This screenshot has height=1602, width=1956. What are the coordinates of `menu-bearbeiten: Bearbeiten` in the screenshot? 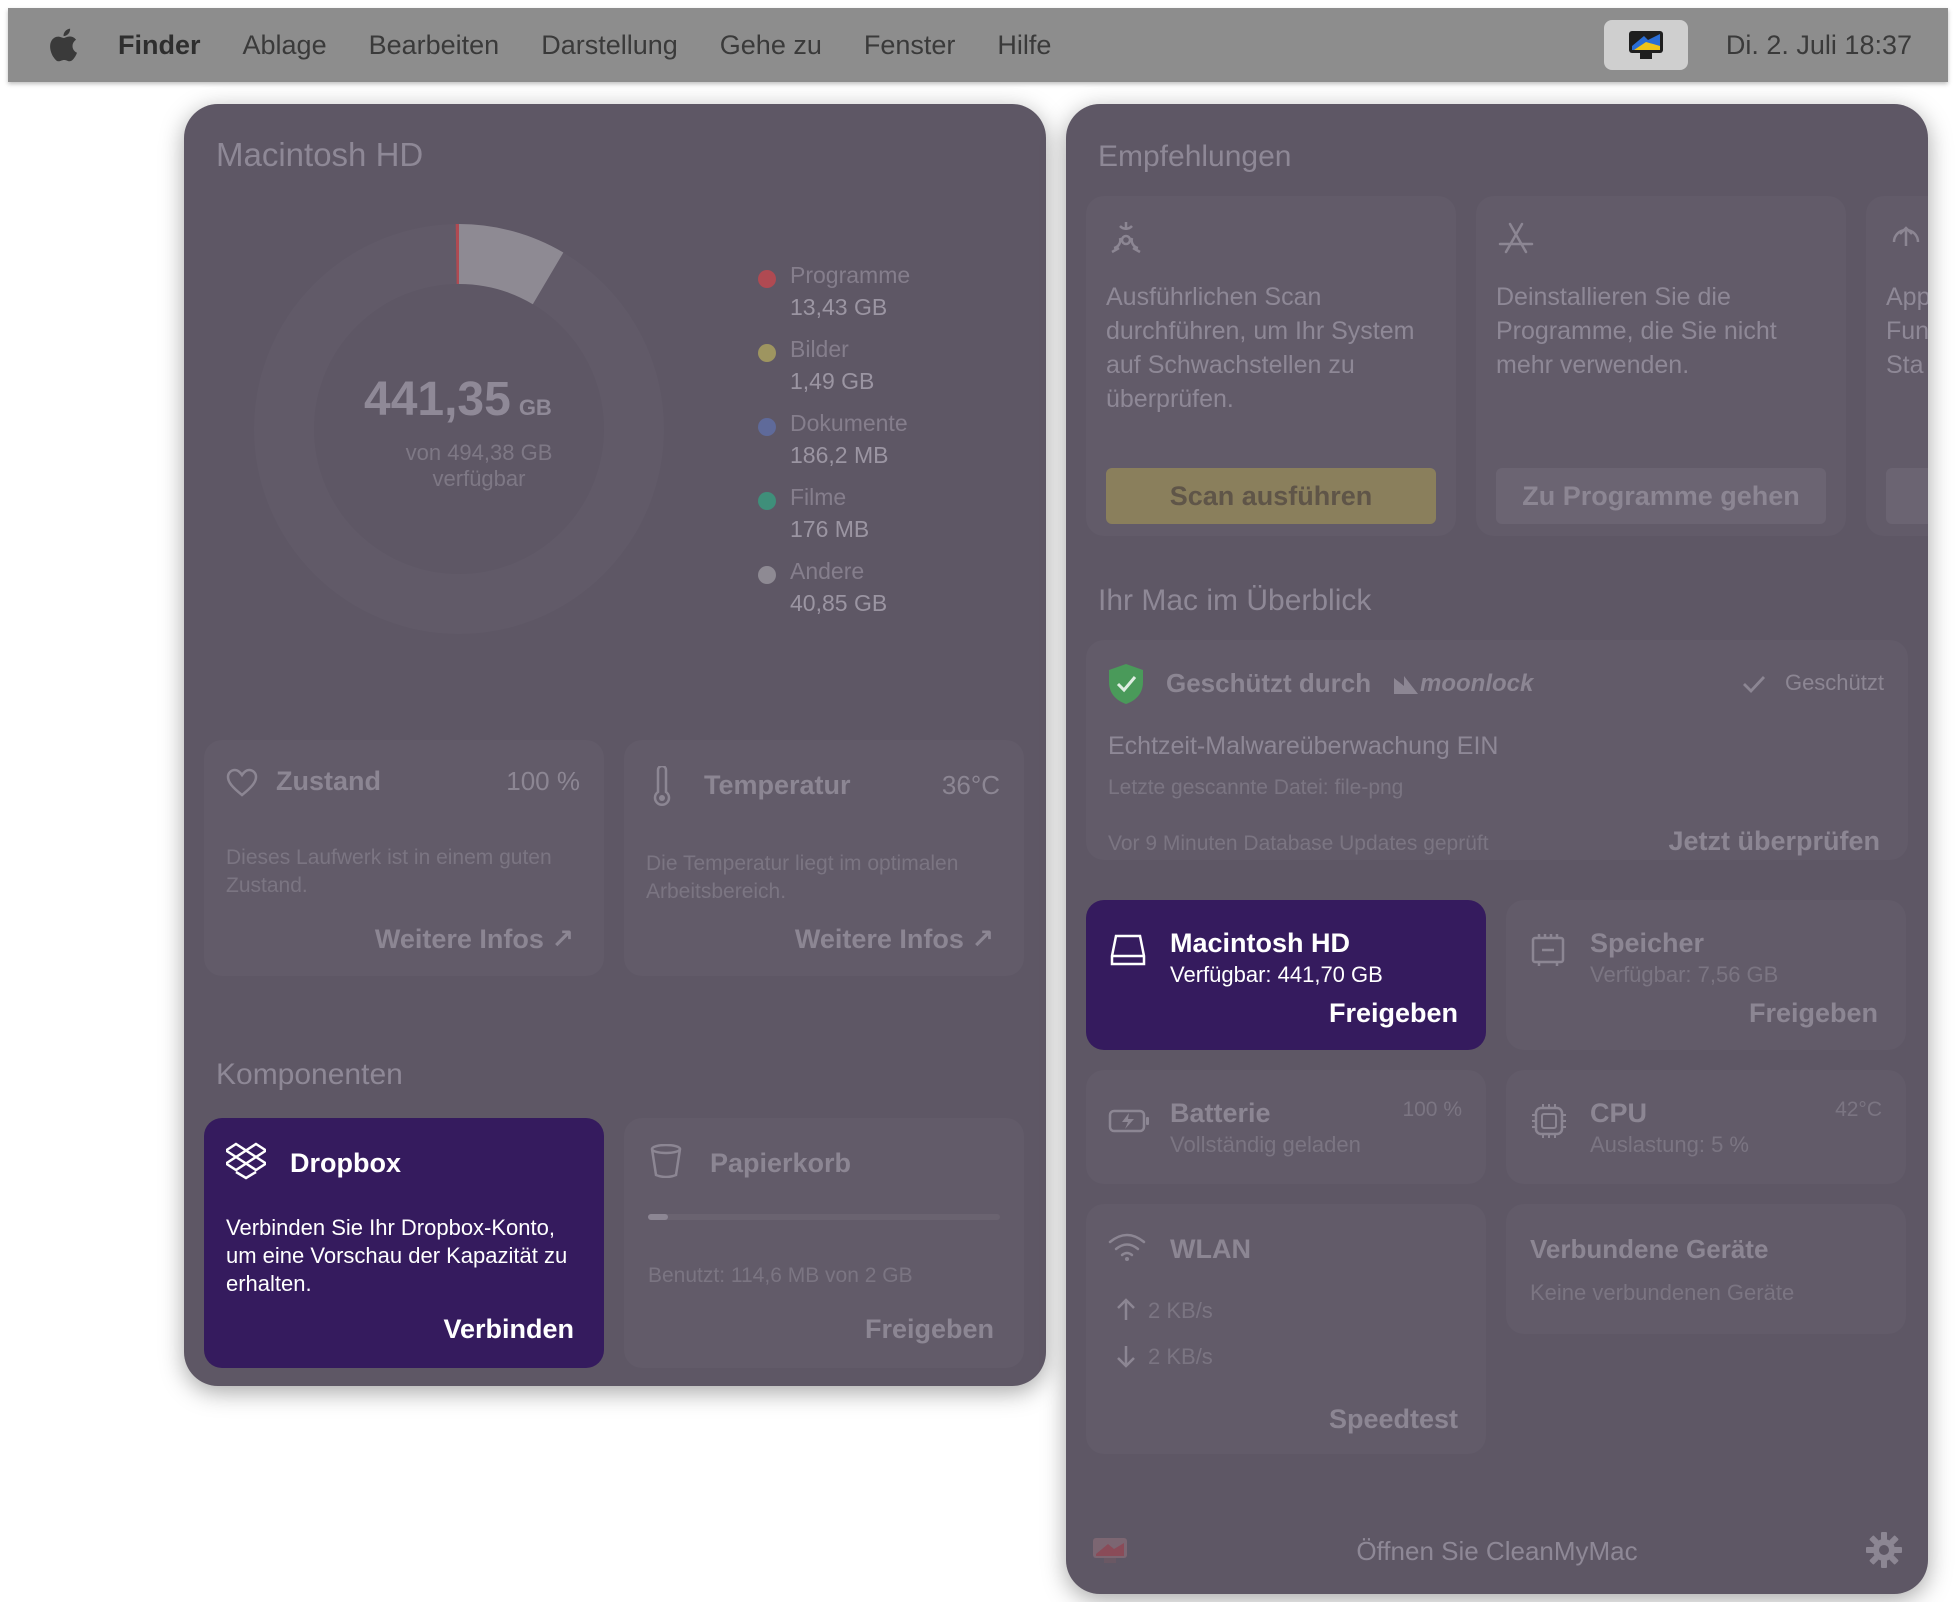 It's located at (434, 45).